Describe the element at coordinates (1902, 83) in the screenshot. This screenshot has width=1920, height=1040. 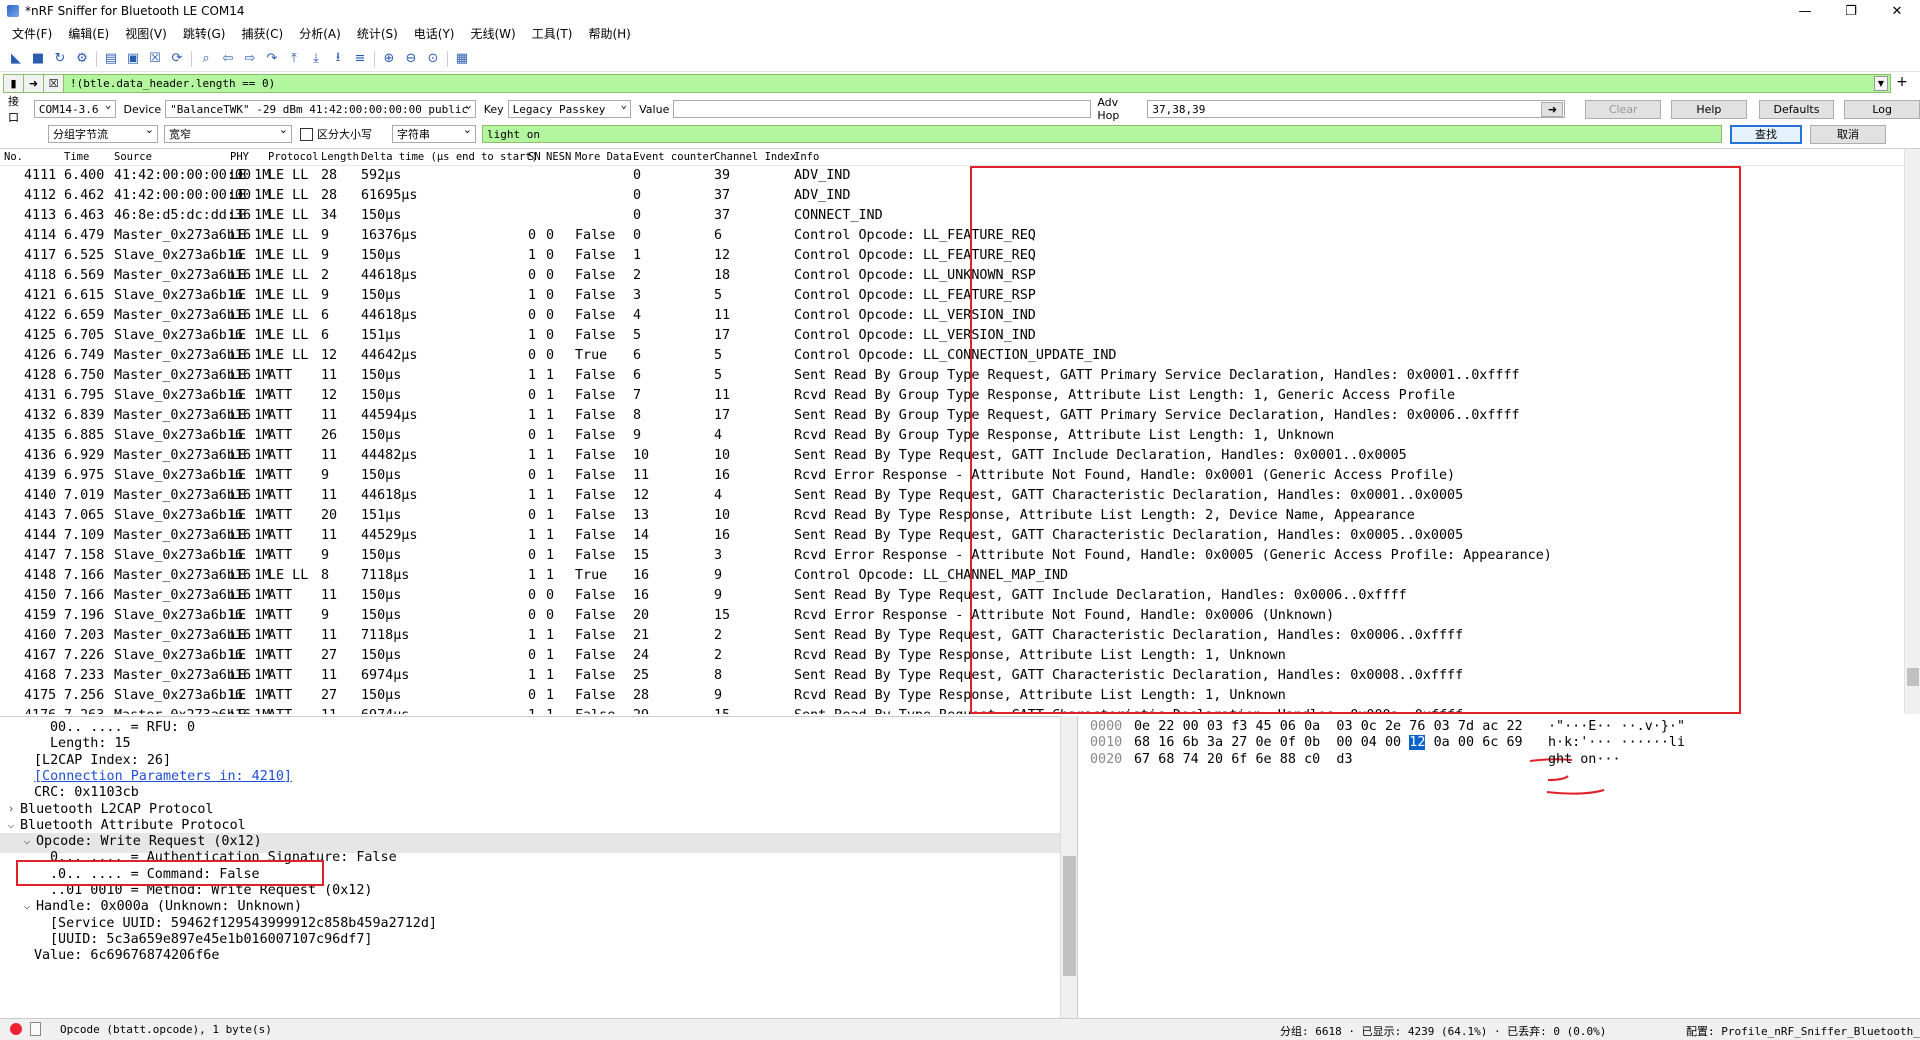
I see `add-filter-button: +` at that location.